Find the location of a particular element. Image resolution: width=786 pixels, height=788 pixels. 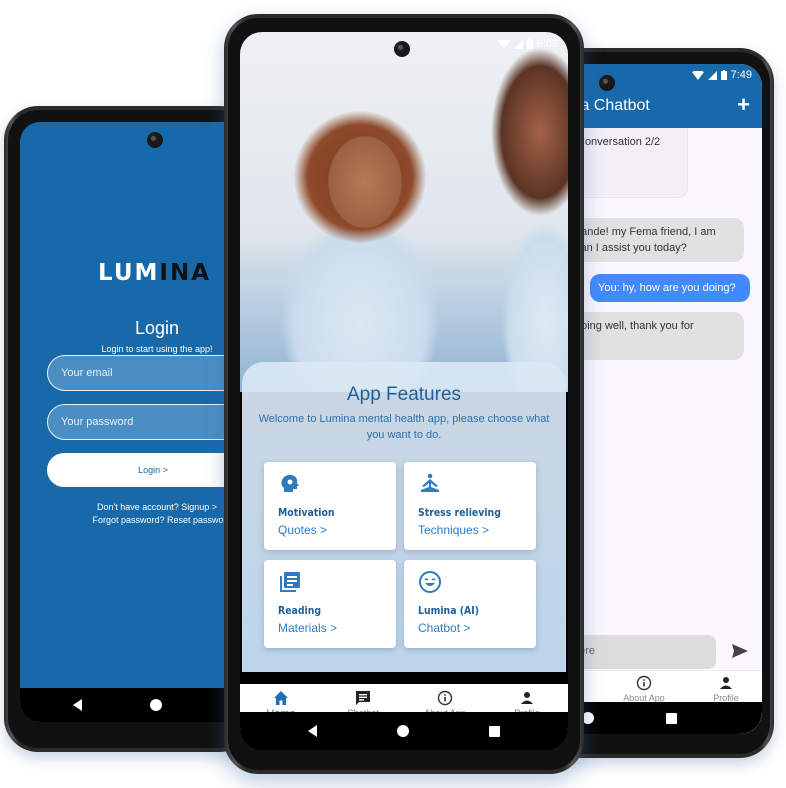

status-bar: 6:03 is located at coordinates (527, 44).